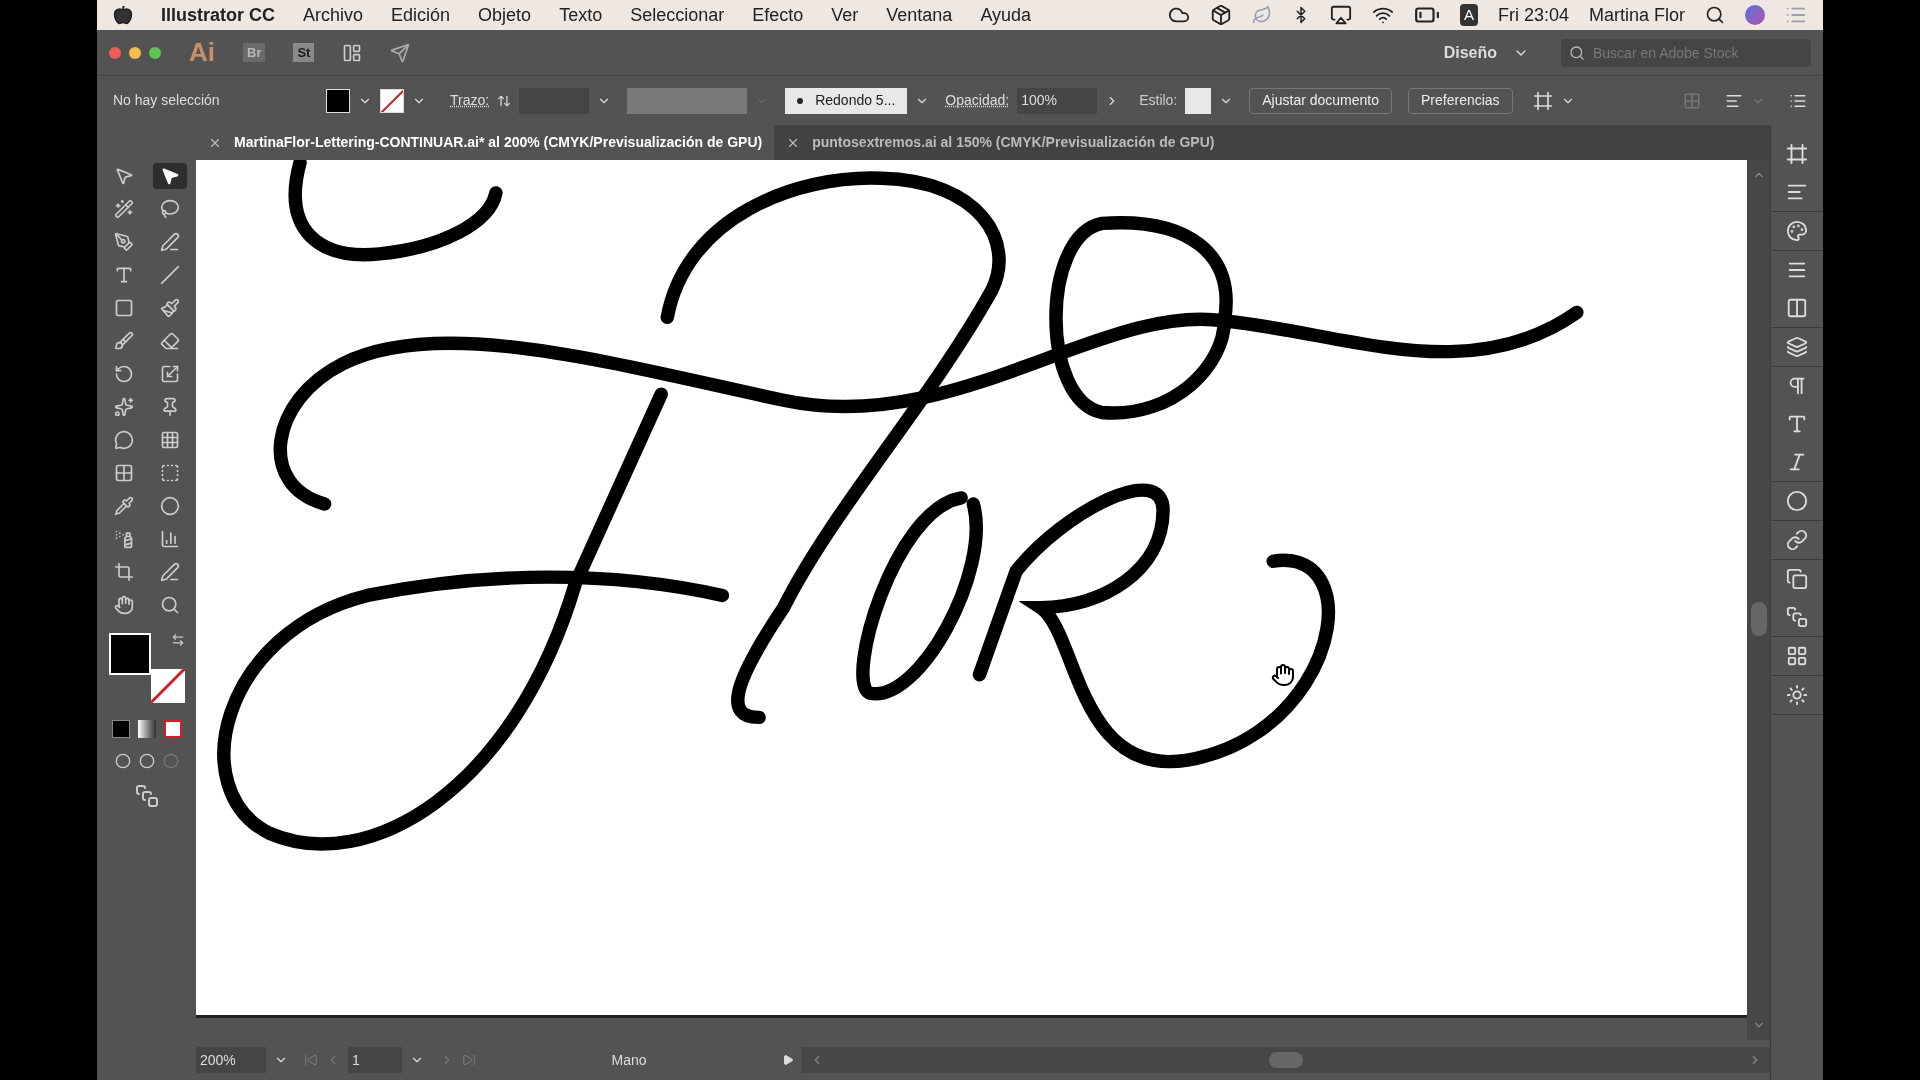 The height and width of the screenshot is (1080, 1920). I want to click on menu-item: Archivo, so click(333, 15).